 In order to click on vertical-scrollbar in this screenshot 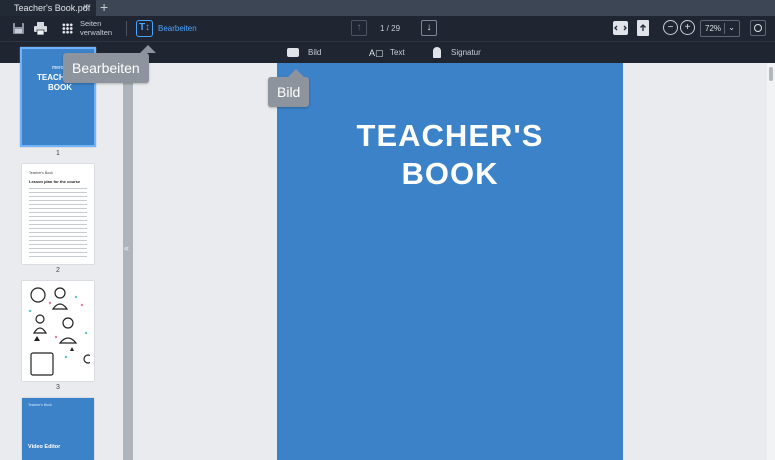, I will do `click(771, 261)`.